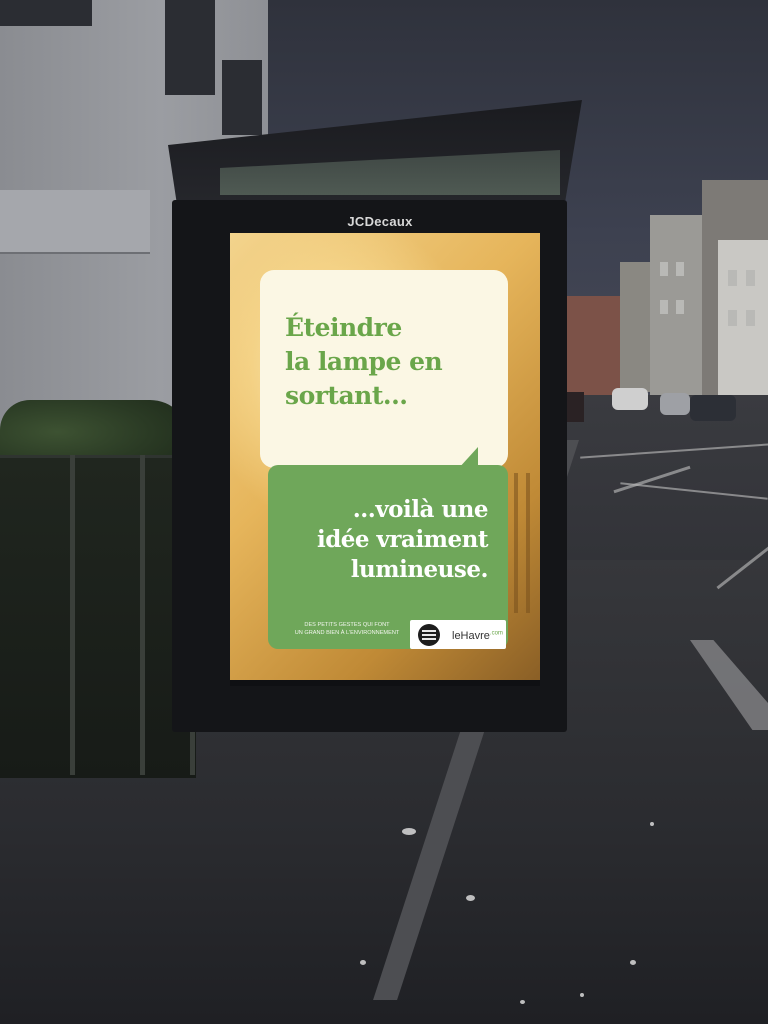  Describe the element at coordinates (420, 509) in the screenshot. I see `answer-line: ...voilà une` at that location.